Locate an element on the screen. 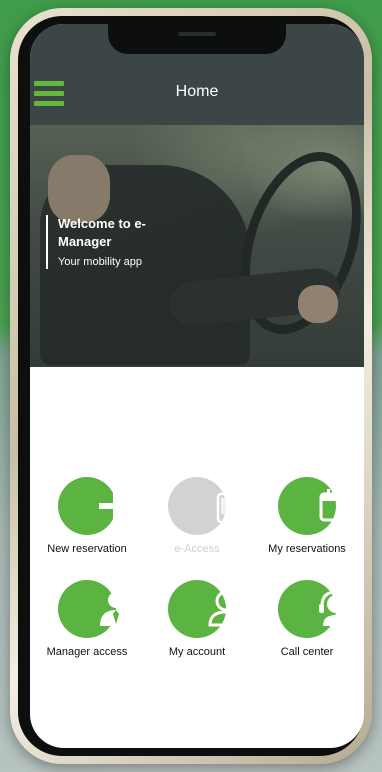 This screenshot has width=382, height=772. welcome-block: Welcome to e-Manager Your mobility app is located at coordinates (102, 242).